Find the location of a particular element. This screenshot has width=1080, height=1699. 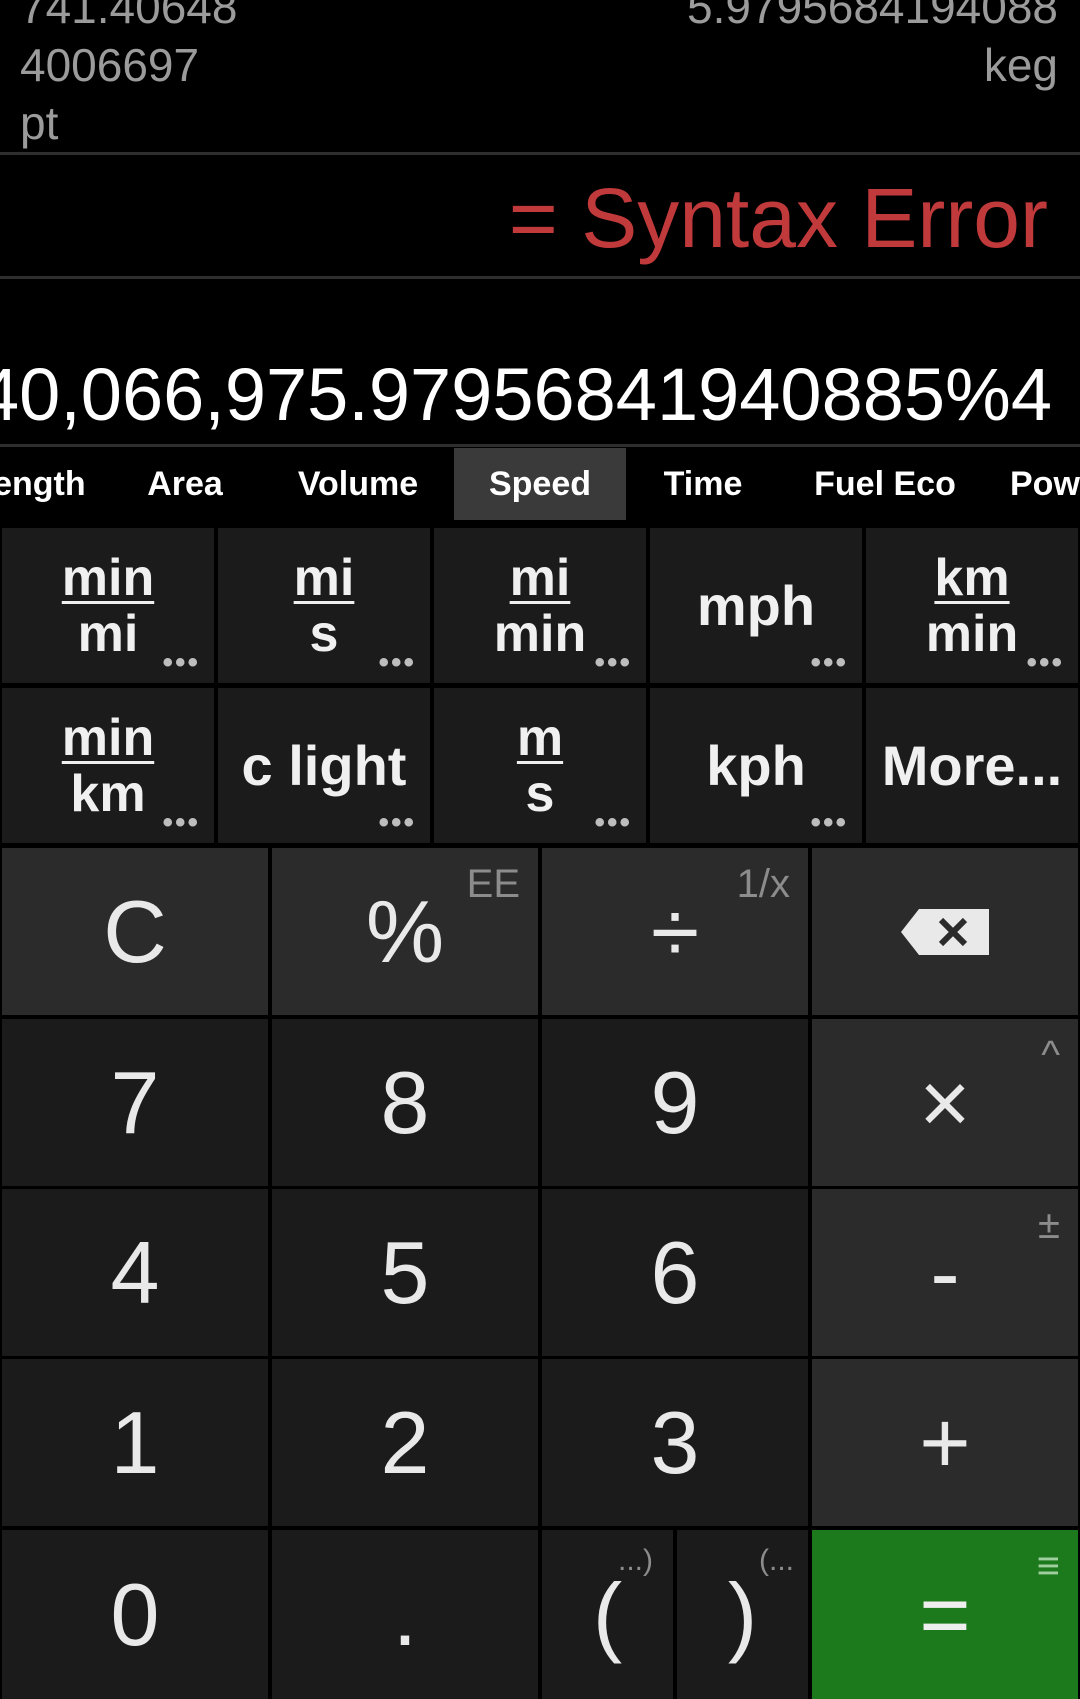

unit-mi-per-s: mi s ••• is located at coordinates (324, 605).